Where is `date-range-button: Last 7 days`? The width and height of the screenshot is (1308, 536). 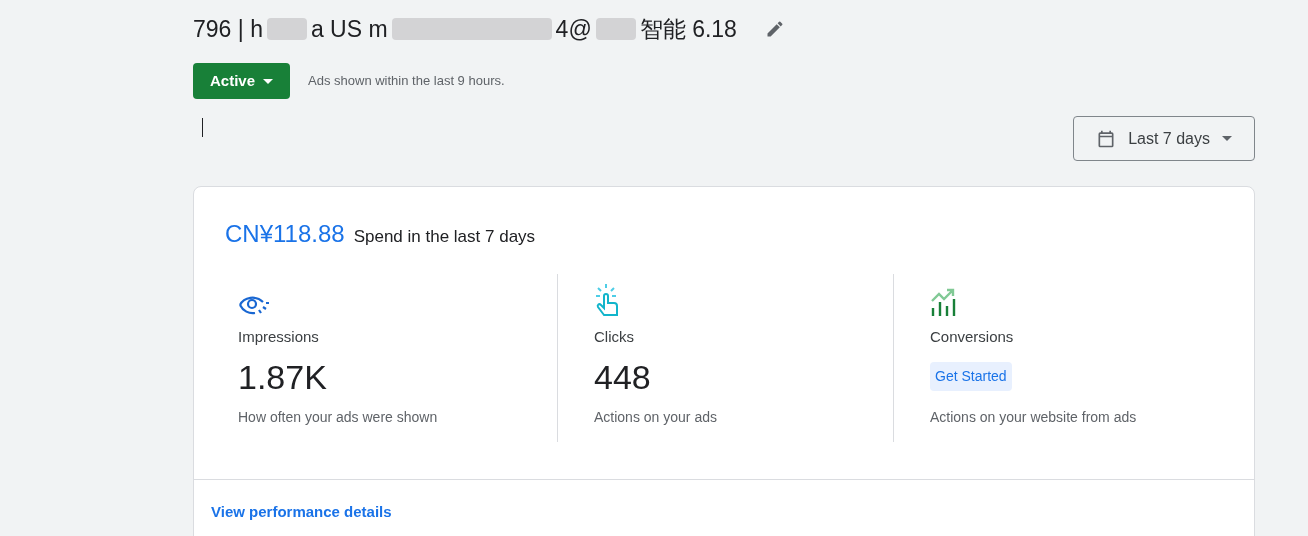 date-range-button: Last 7 days is located at coordinates (1164, 138).